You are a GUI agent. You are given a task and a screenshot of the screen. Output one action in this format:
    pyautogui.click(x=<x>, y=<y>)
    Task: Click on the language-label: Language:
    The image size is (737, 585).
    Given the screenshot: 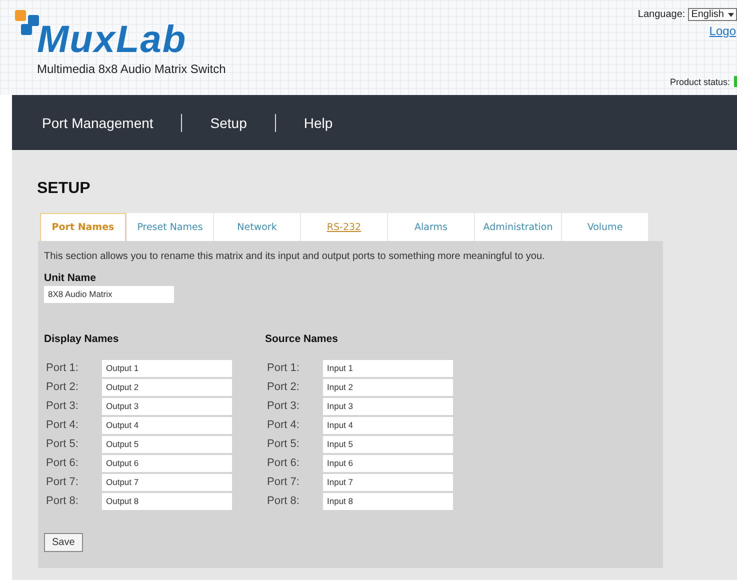 What is the action you would take?
    pyautogui.click(x=662, y=14)
    